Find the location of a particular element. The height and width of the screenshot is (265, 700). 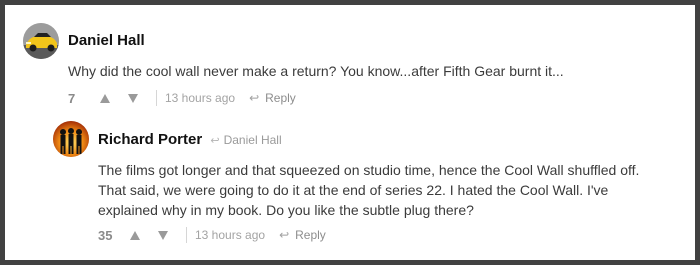

comment-author: Daniel Hall is located at coordinates (106, 40).